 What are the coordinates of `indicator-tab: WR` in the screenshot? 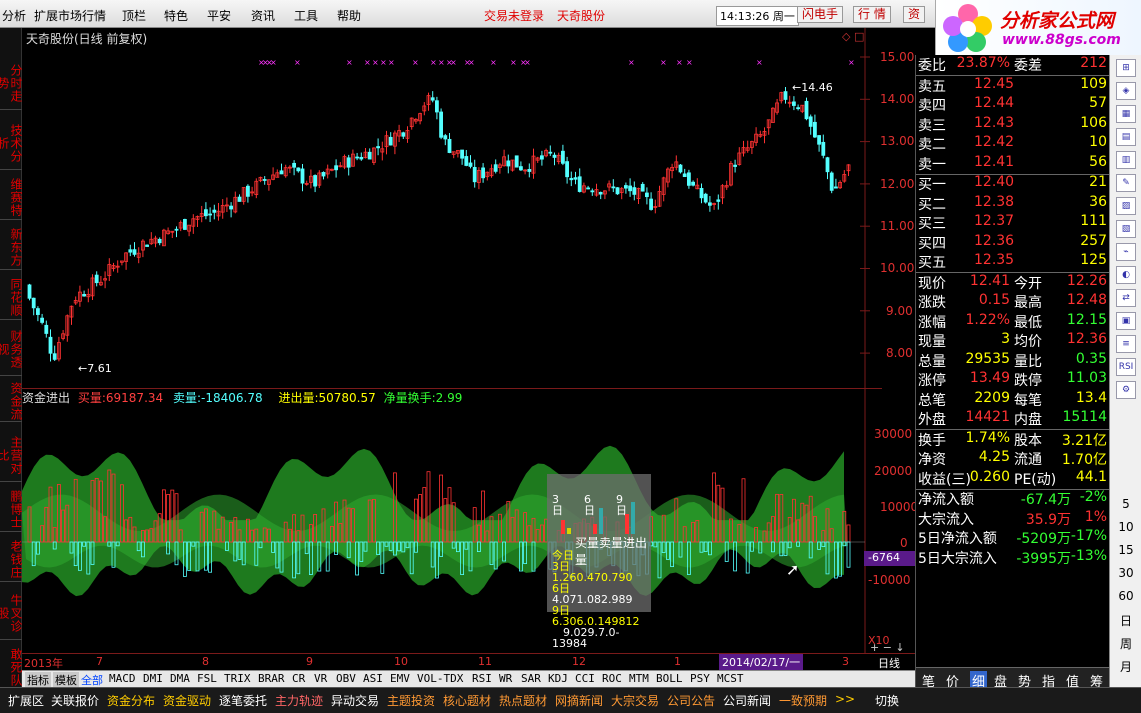 It's located at (505, 678).